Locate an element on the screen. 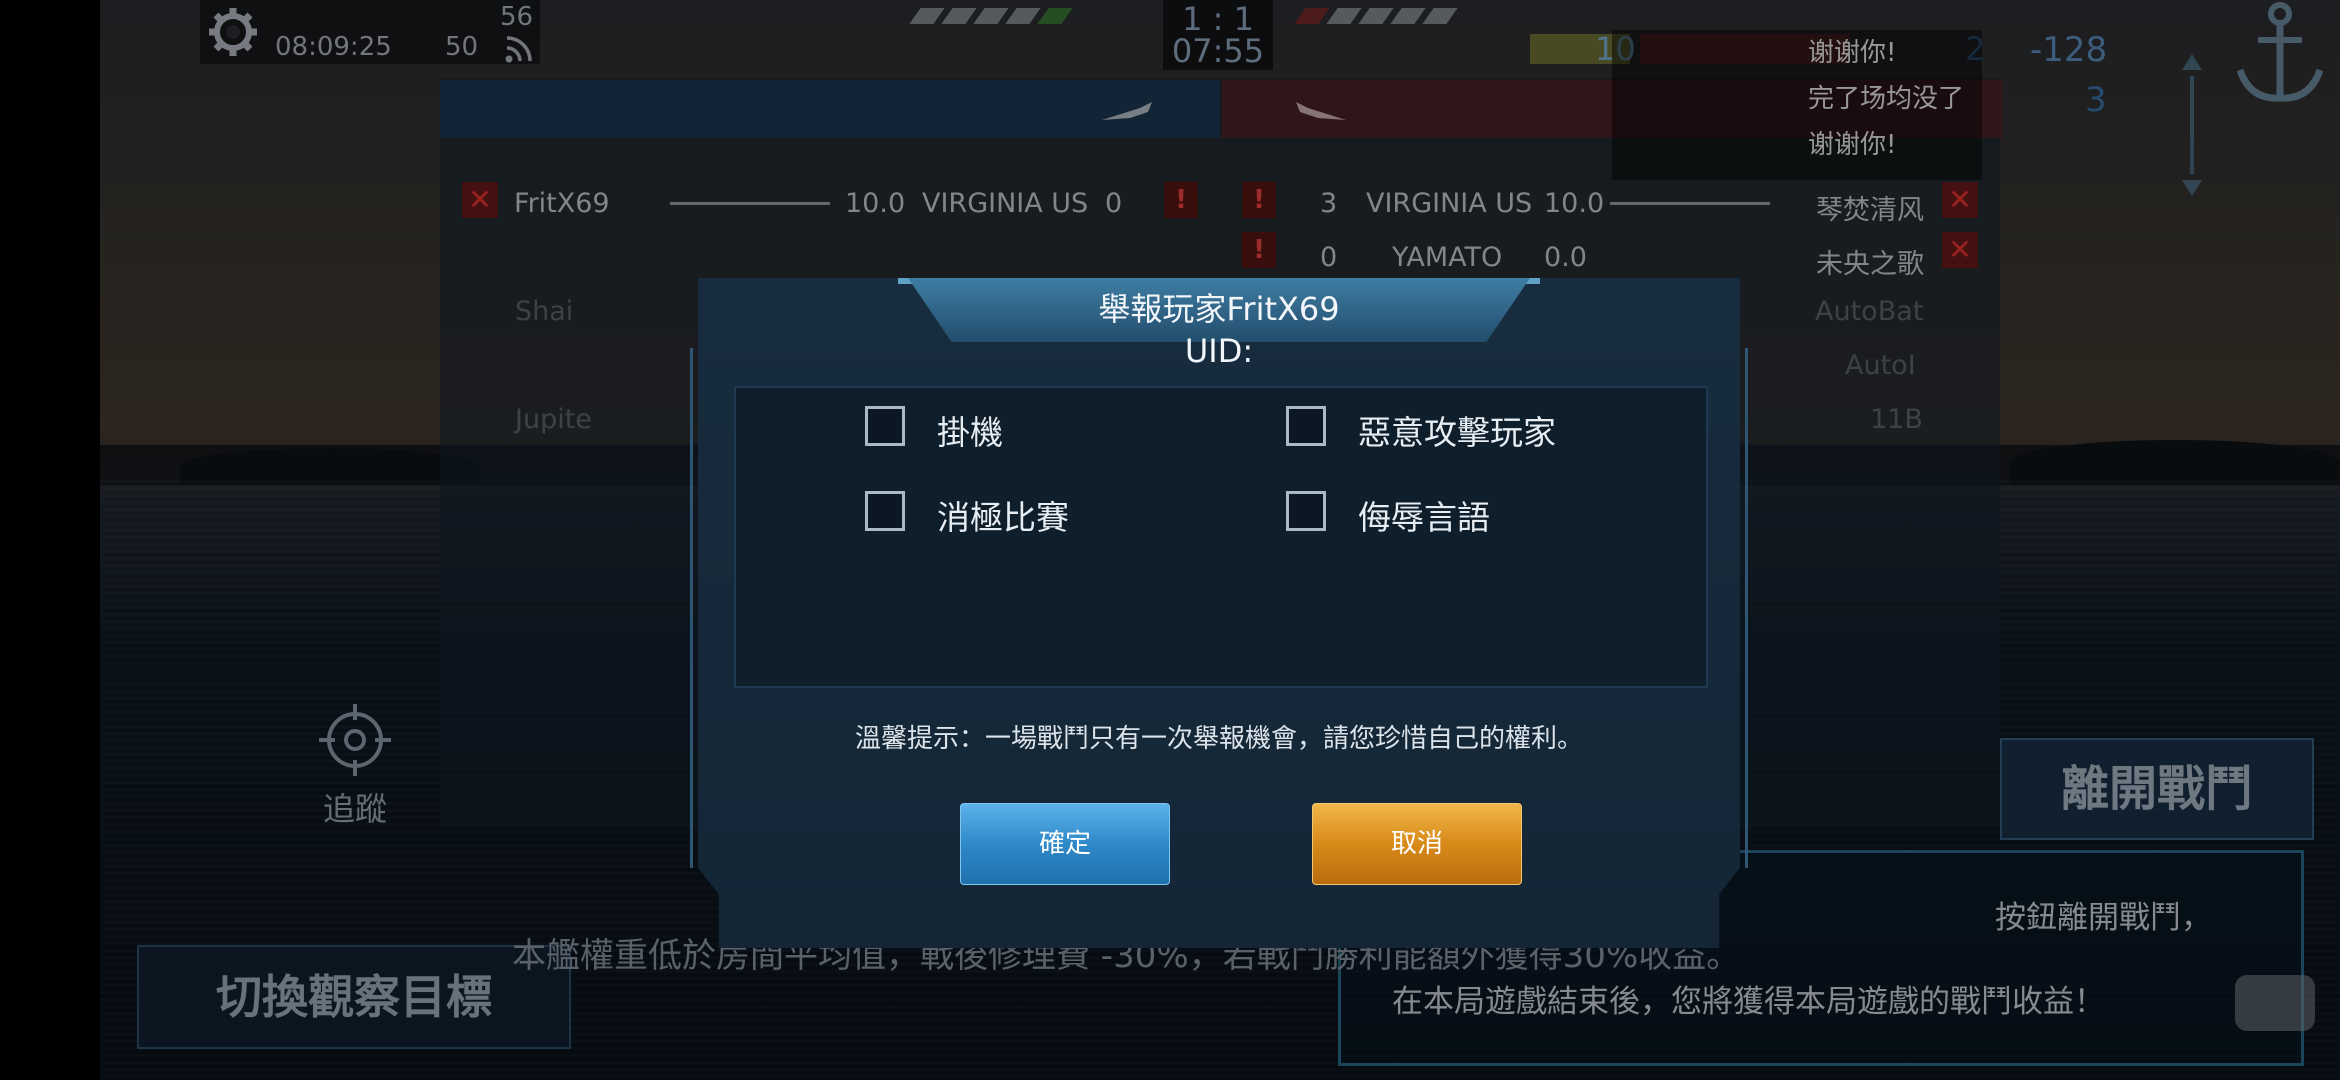  reason-panel: 掛機 惡意攻擊玩家 消極比賽 侮辱言語 is located at coordinates (1221, 537).